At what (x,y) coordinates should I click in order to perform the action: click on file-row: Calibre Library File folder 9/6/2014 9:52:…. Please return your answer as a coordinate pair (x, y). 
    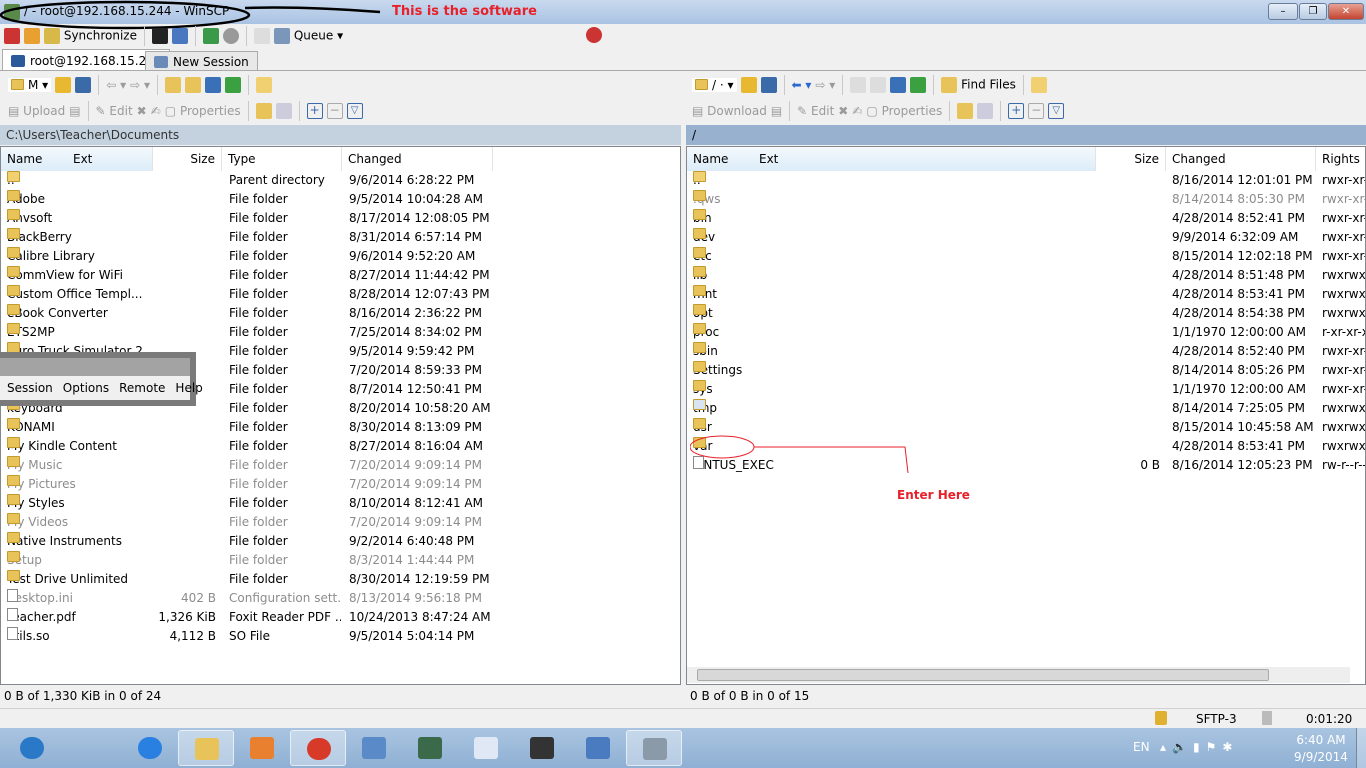
    Looking at the image, I should click on (340, 256).